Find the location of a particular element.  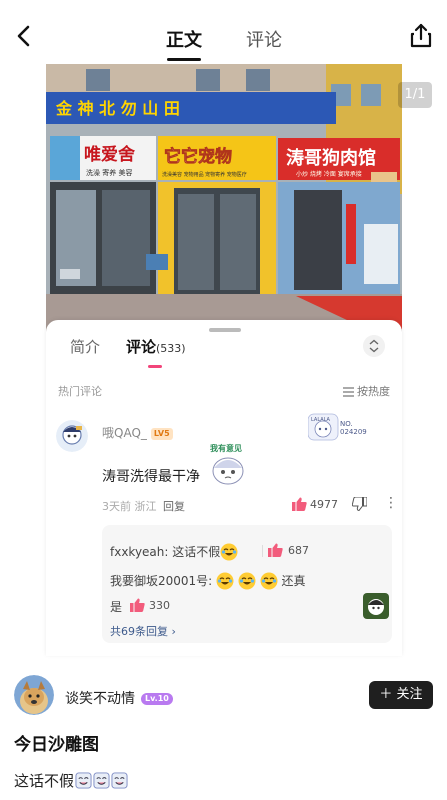

tab-comments: 评论 is located at coordinates (264, 39).